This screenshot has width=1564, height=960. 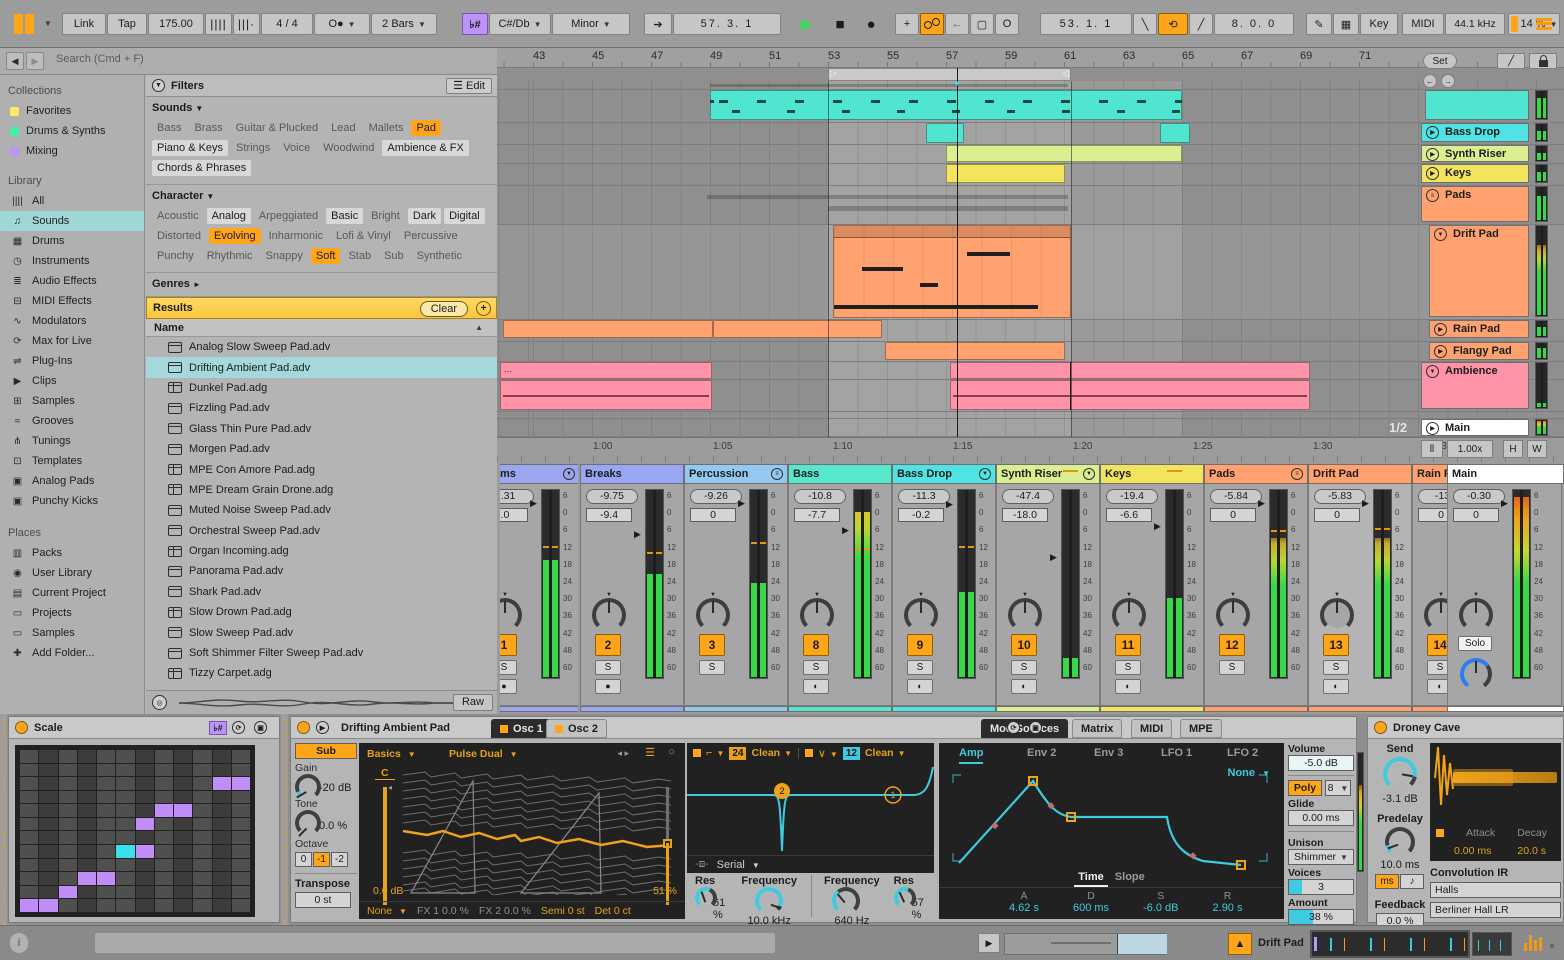 I want to click on collection-item: Mixing, so click(x=72, y=151).